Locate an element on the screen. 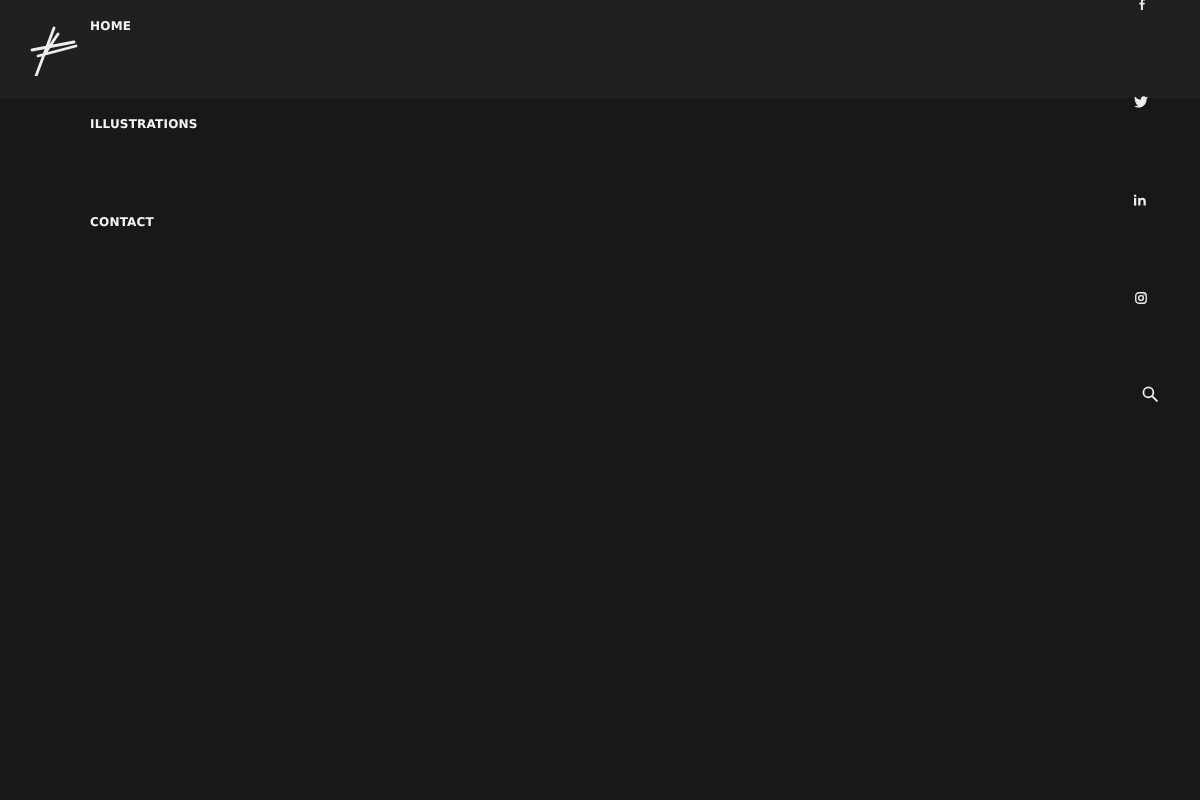 The height and width of the screenshot is (800, 1200). twitter-icon is located at coordinates (1141, 102).